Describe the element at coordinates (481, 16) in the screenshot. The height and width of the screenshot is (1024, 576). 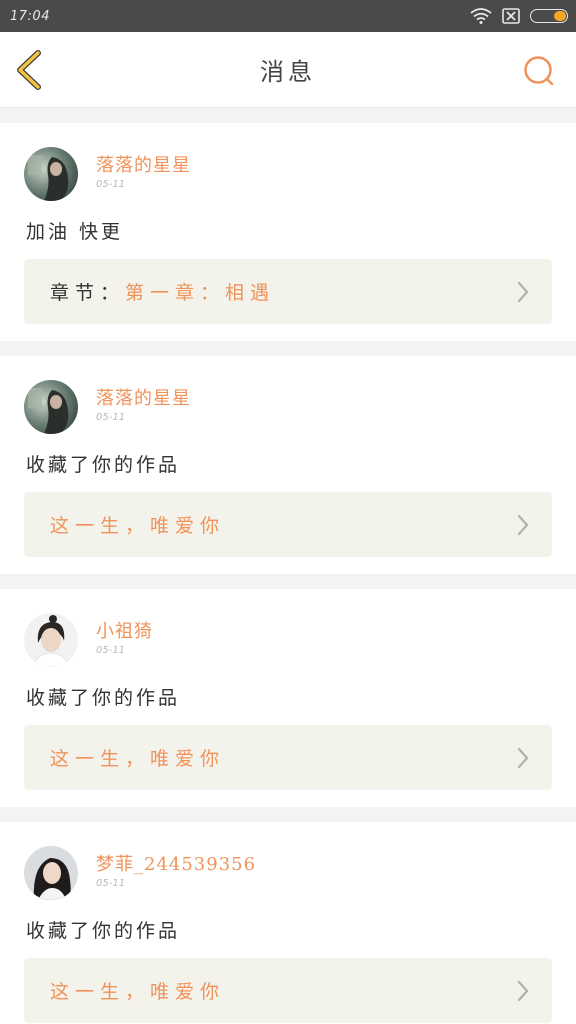
I see `wifi-icon` at that location.